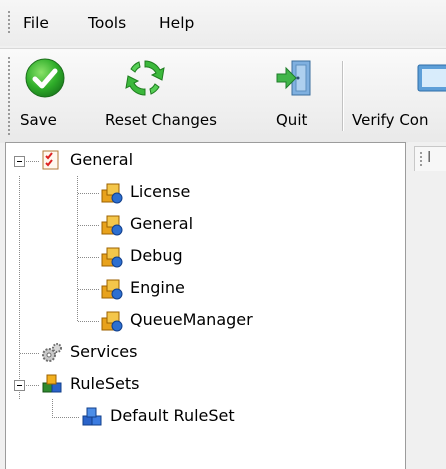 Image resolution: width=446 pixels, height=469 pixels. Describe the element at coordinates (19, 161) in the screenshot. I see `general-collapse-toggle` at that location.